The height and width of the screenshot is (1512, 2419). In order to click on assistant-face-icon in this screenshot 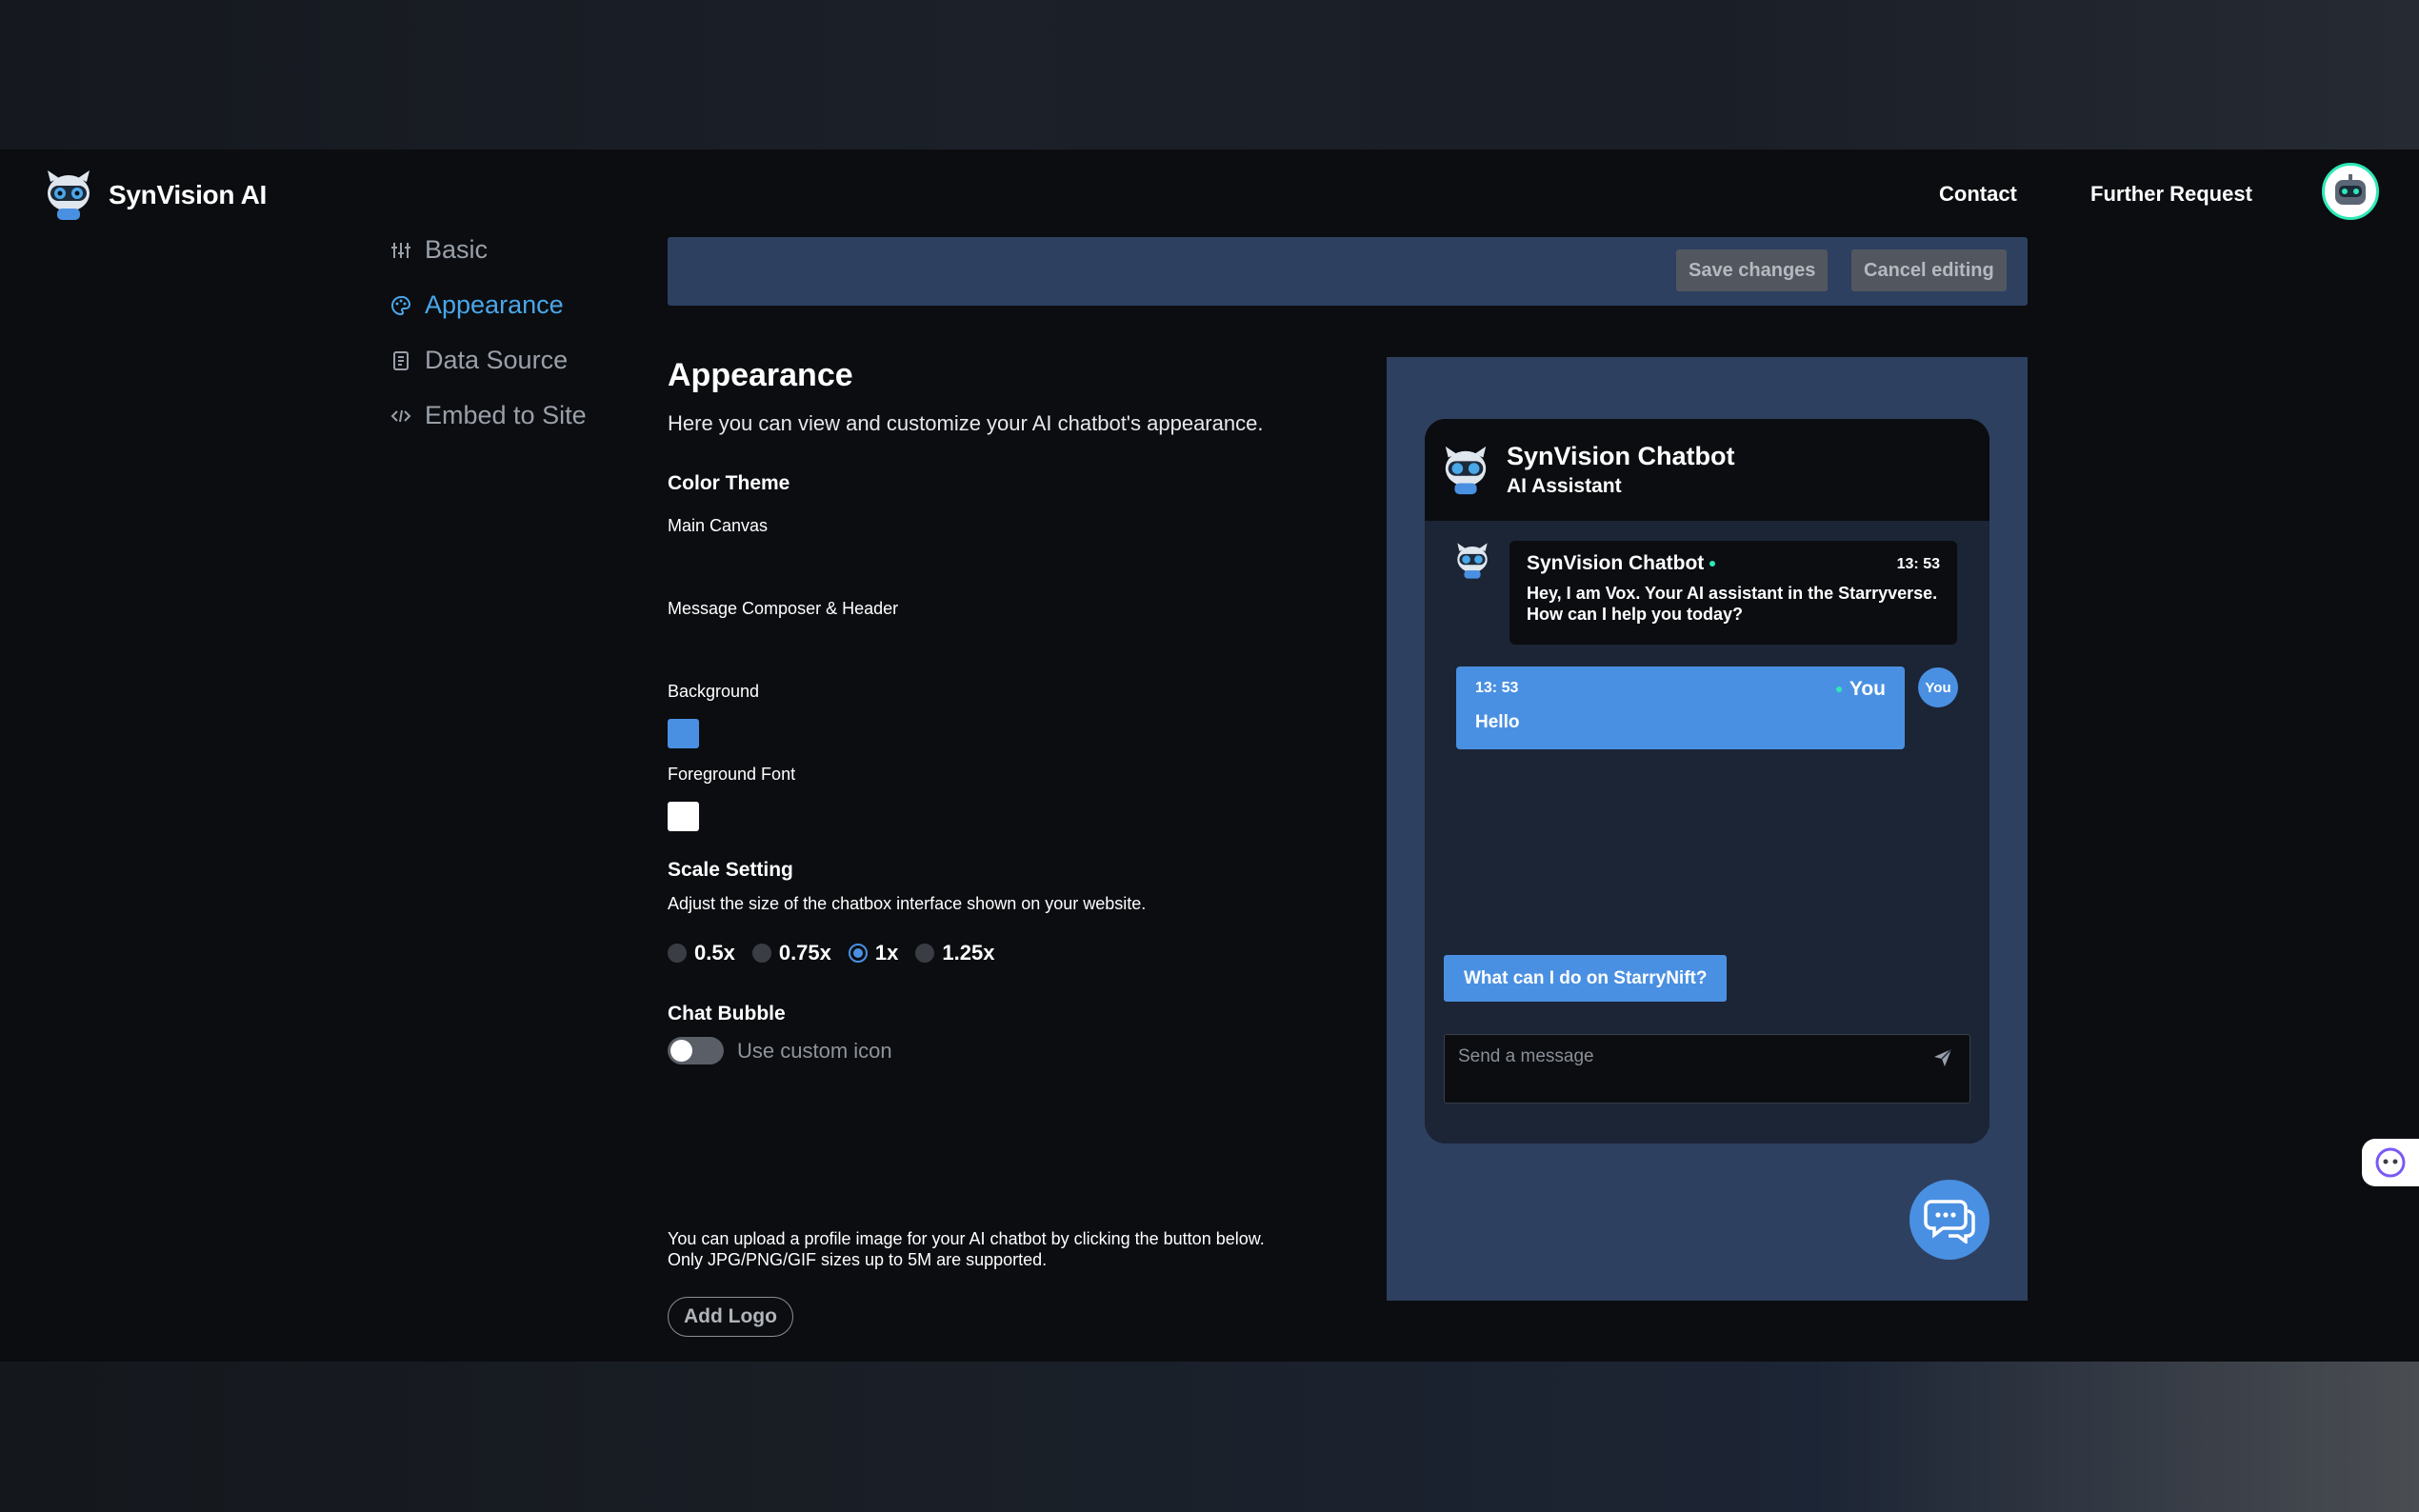, I will do `click(2390, 1162)`.